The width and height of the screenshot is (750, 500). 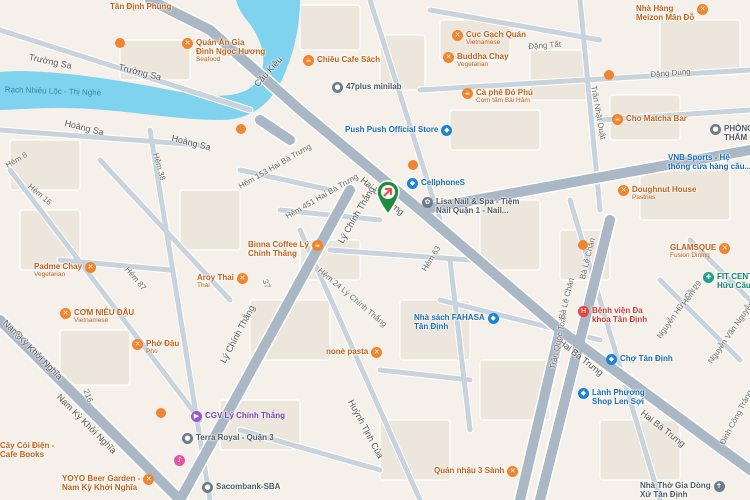 What do you see at coordinates (427, 202) in the screenshot?
I see `spa-icon: ✿` at bounding box center [427, 202].